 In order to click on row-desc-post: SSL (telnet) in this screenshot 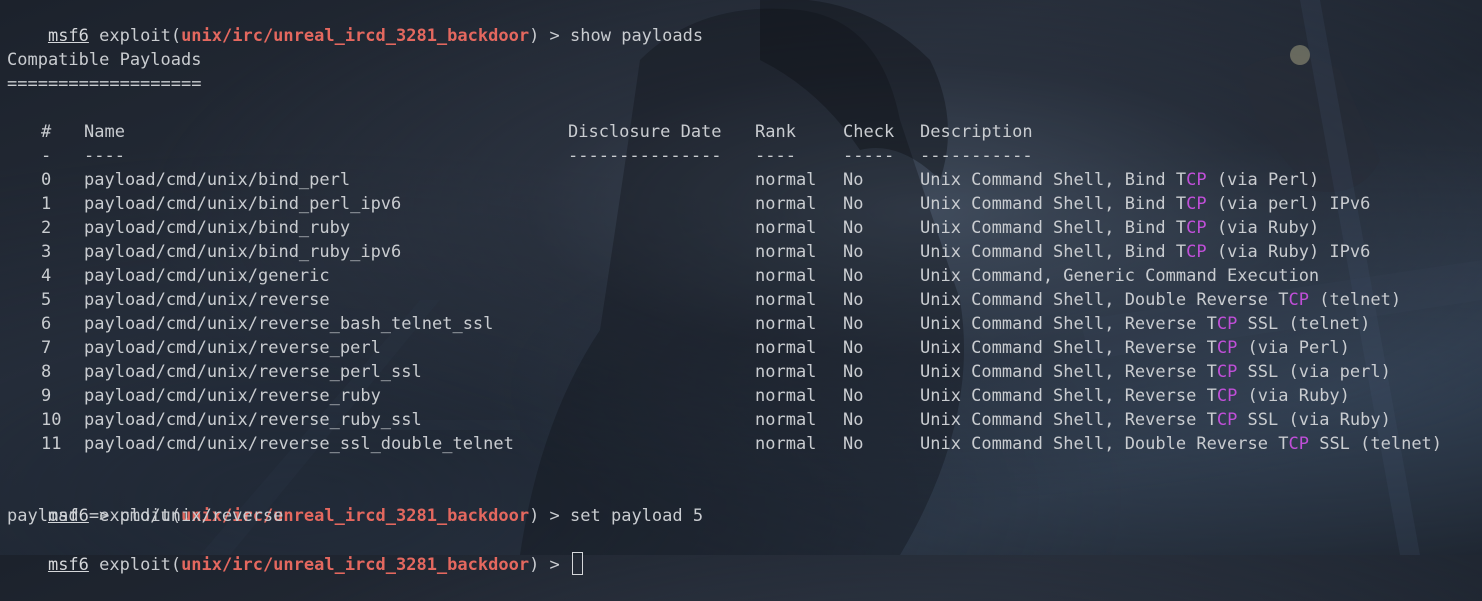, I will do `click(1304, 324)`.